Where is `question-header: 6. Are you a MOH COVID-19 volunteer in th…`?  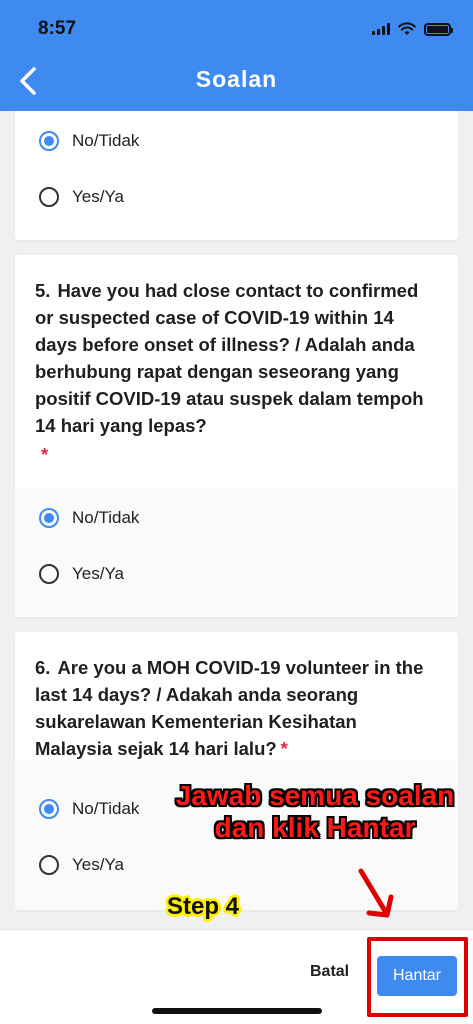
question-header: 6. Are you a MOH COVID-19 volunteer in th… is located at coordinates (236, 697).